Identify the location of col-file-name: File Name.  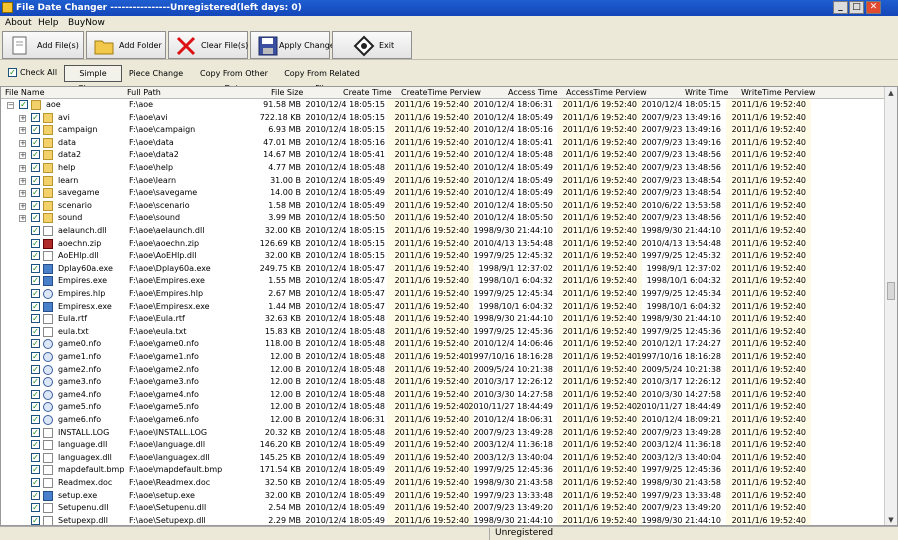
(25, 92).